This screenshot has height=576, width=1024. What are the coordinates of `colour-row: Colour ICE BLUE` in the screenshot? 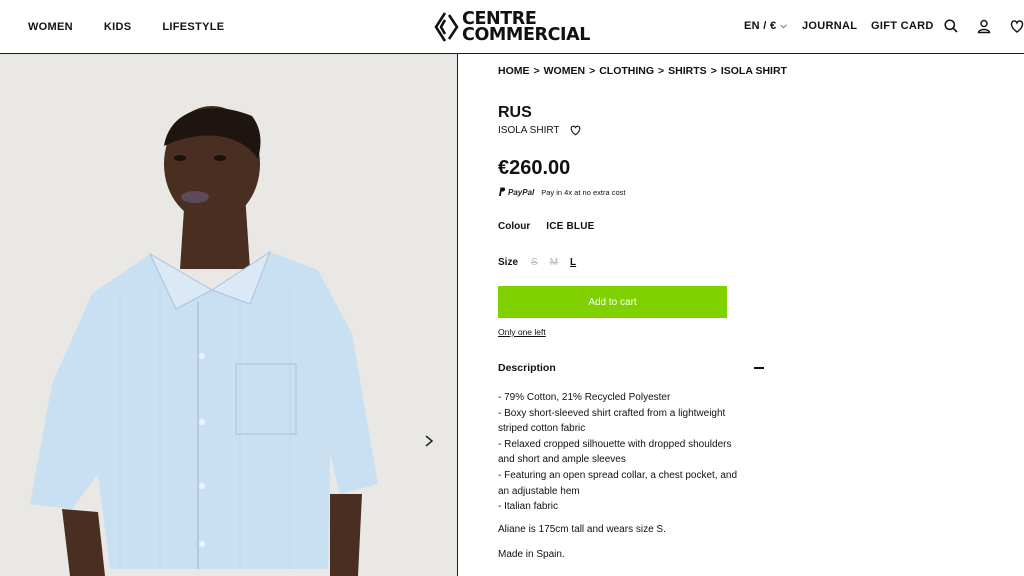 It's located at (546, 226).